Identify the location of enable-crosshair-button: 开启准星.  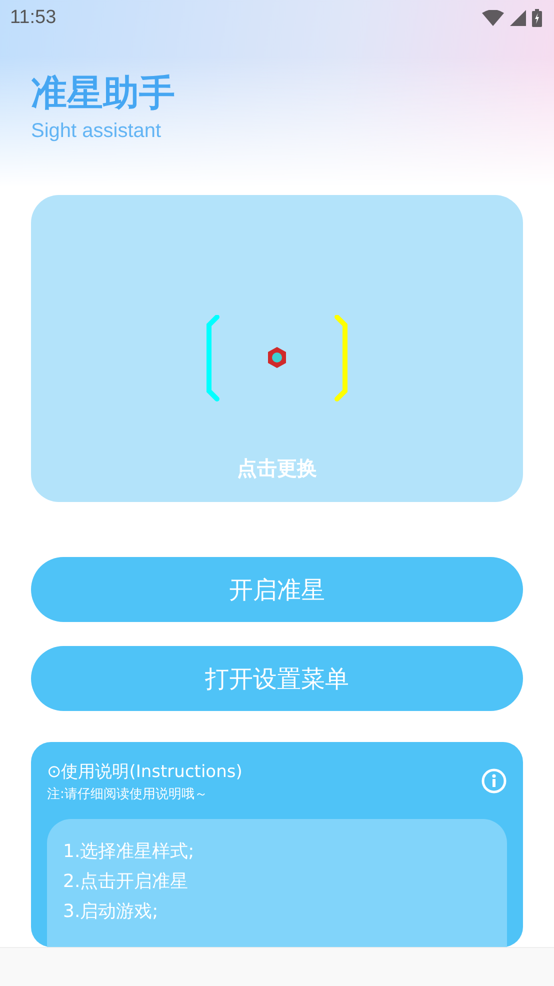
(277, 589).